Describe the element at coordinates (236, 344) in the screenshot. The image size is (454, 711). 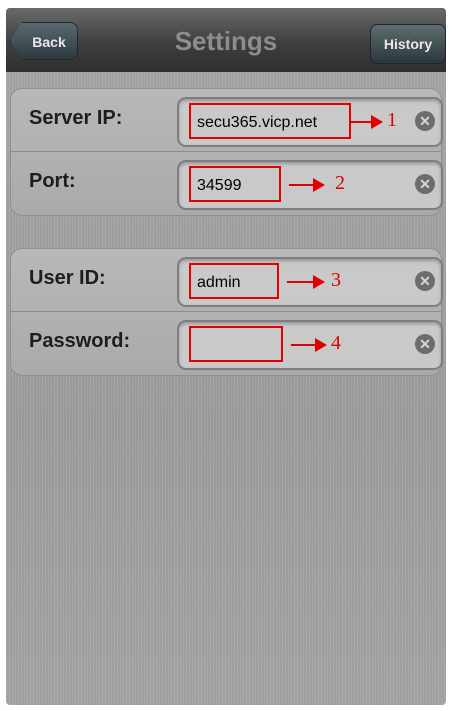
I see `password-value` at that location.